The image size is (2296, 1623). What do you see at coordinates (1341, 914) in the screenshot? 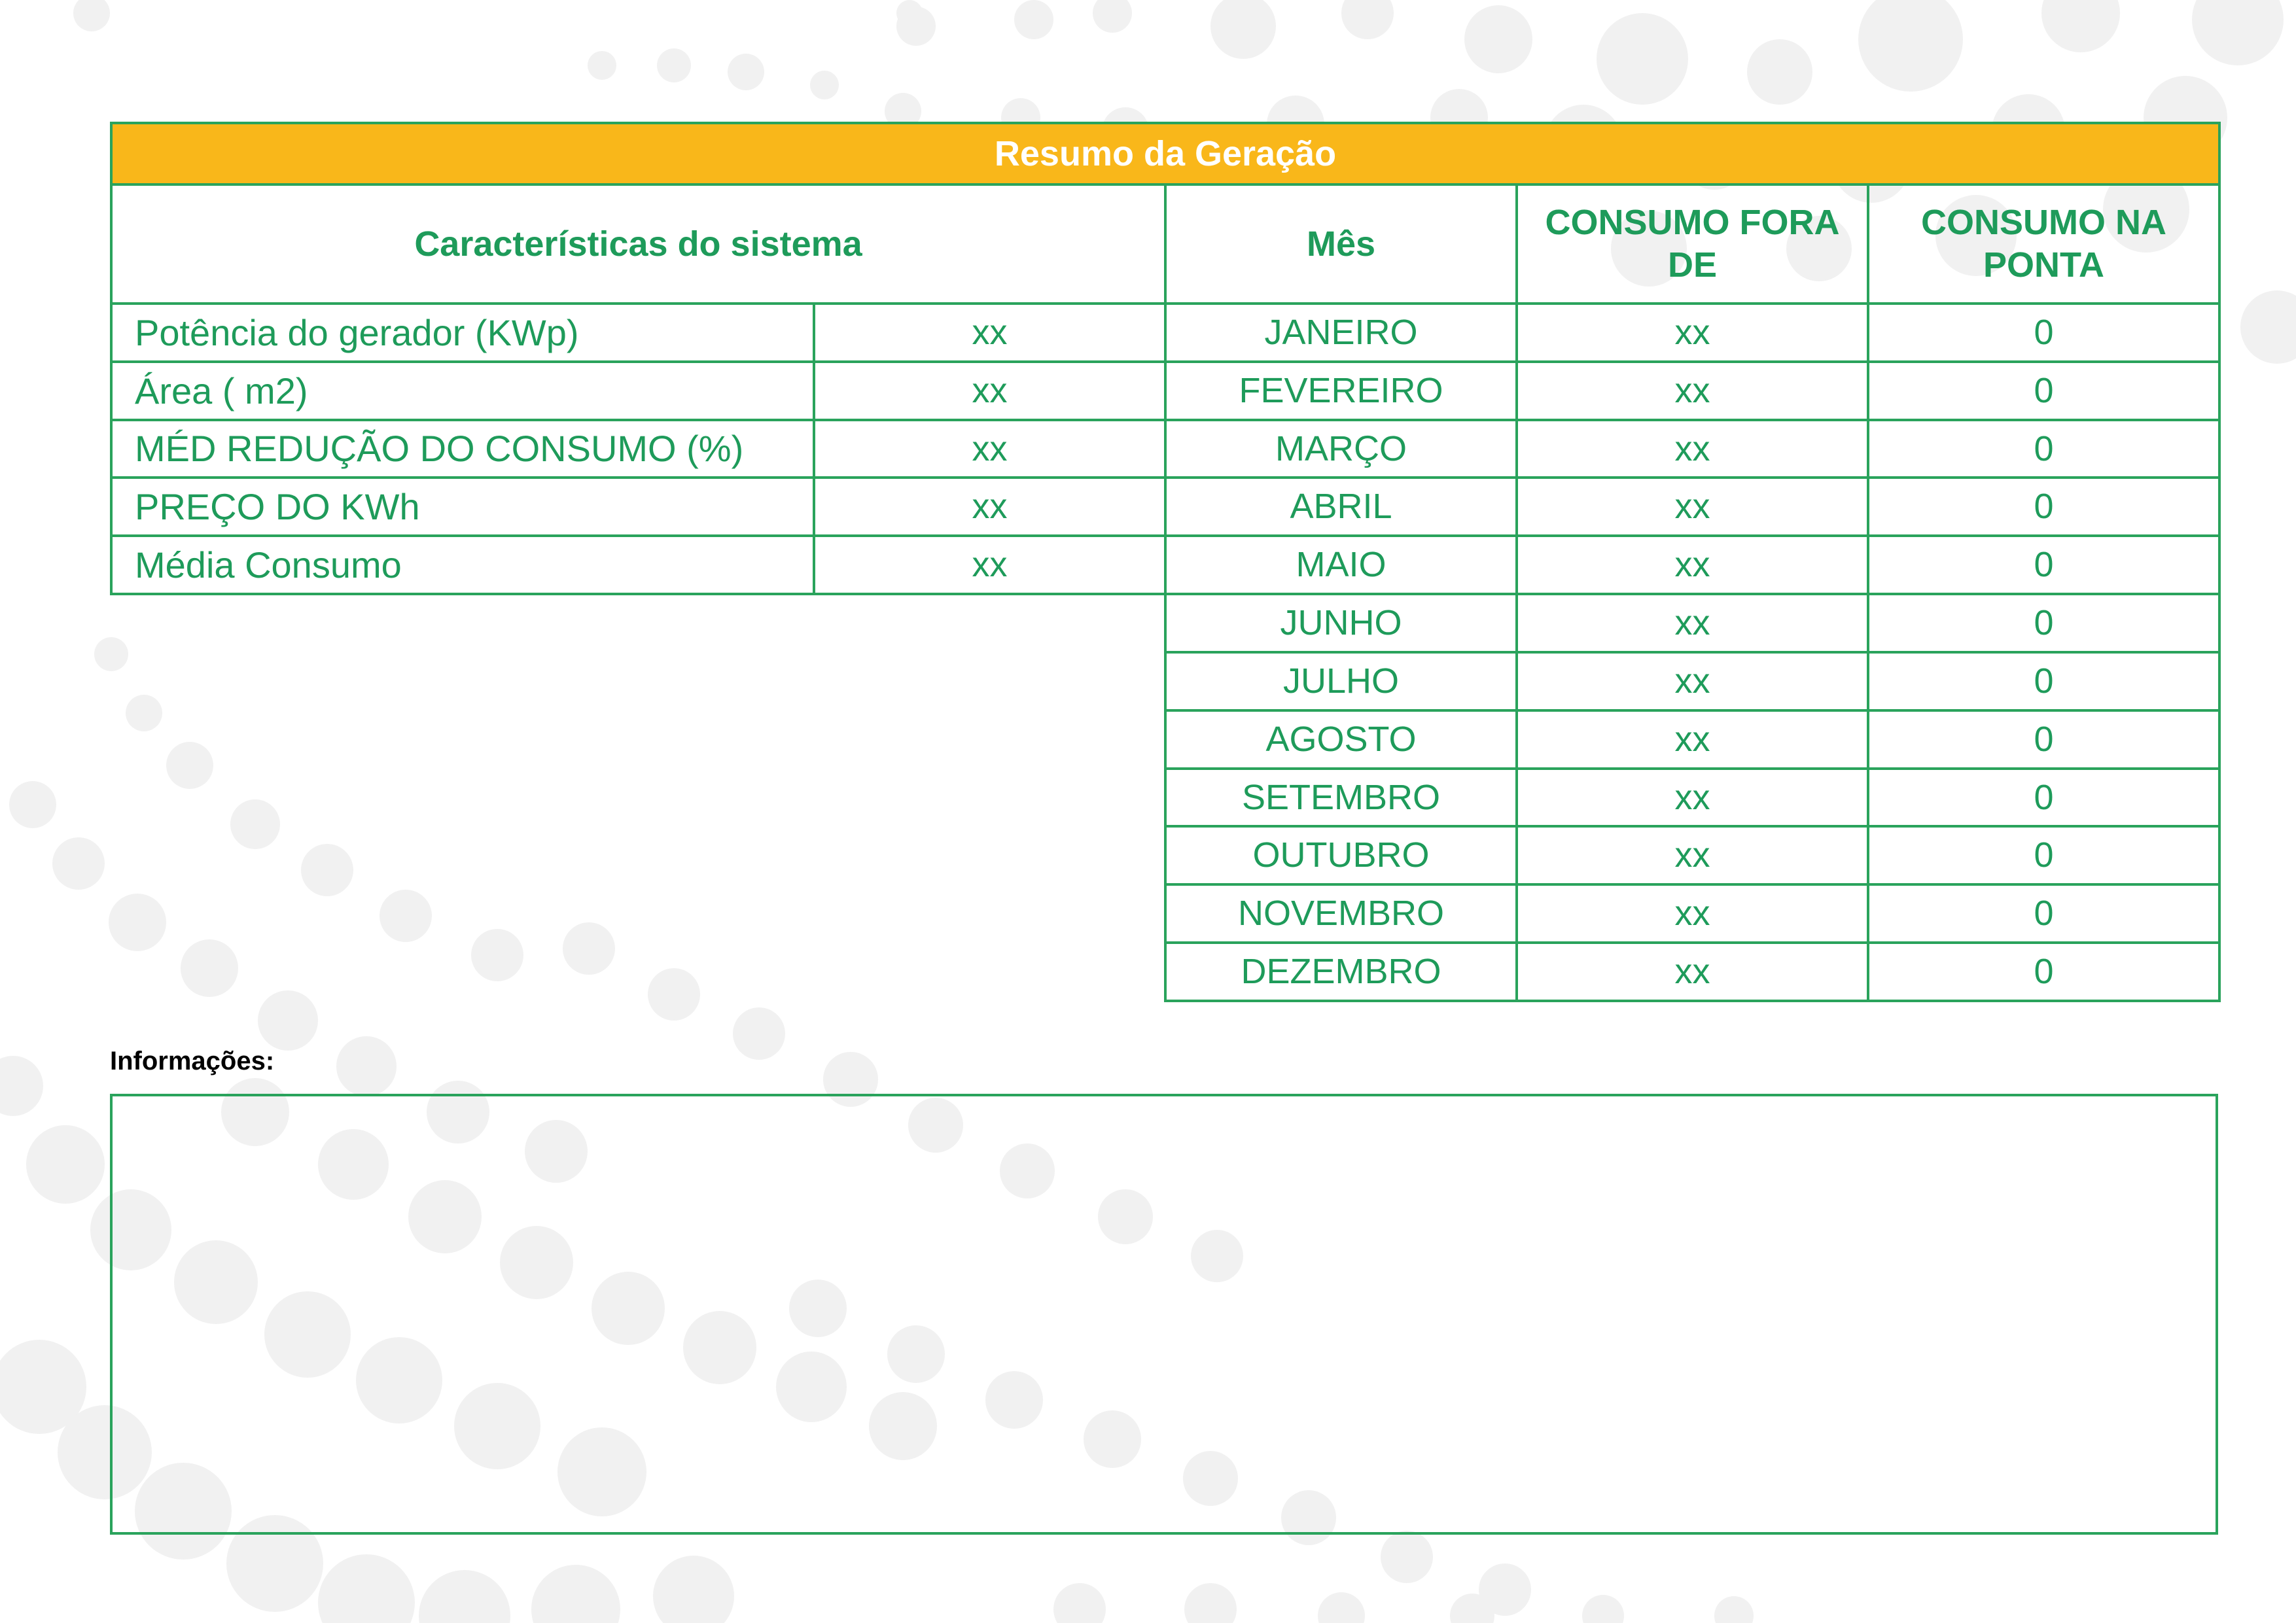
I see `month-name: NOVEMBRO` at bounding box center [1341, 914].